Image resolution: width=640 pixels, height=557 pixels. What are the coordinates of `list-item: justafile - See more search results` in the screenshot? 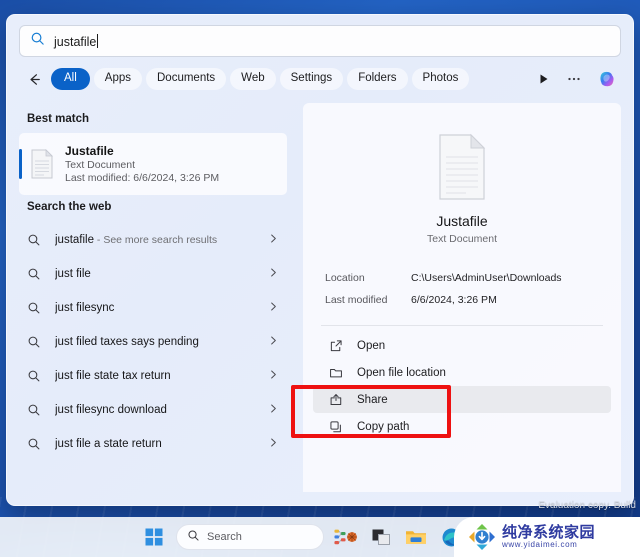 It's located at (153, 240).